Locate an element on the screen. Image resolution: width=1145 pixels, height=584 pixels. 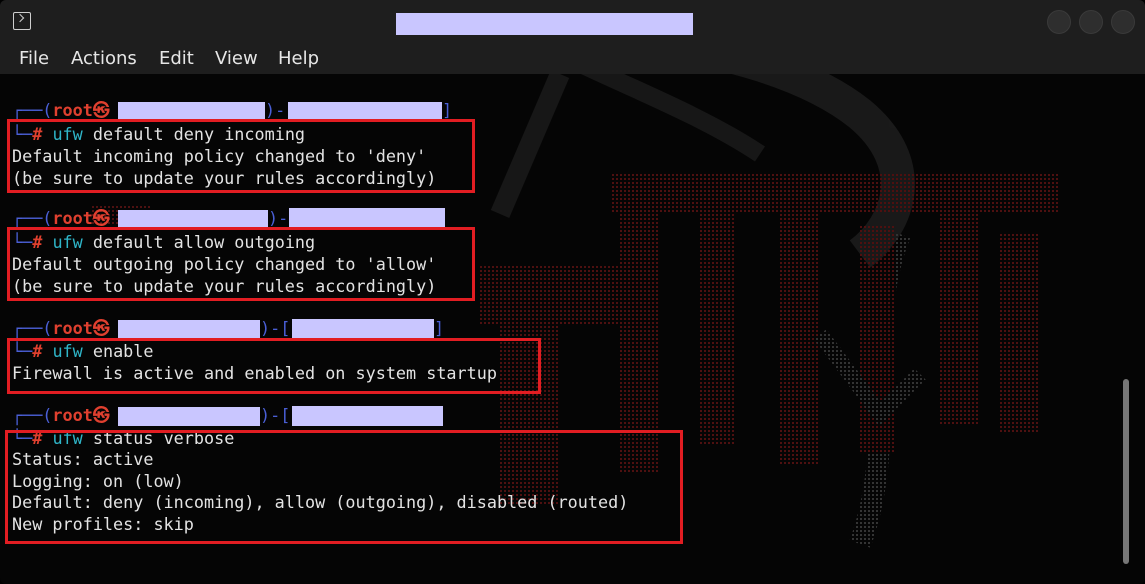
menu-edit: Edit is located at coordinates (176, 59).